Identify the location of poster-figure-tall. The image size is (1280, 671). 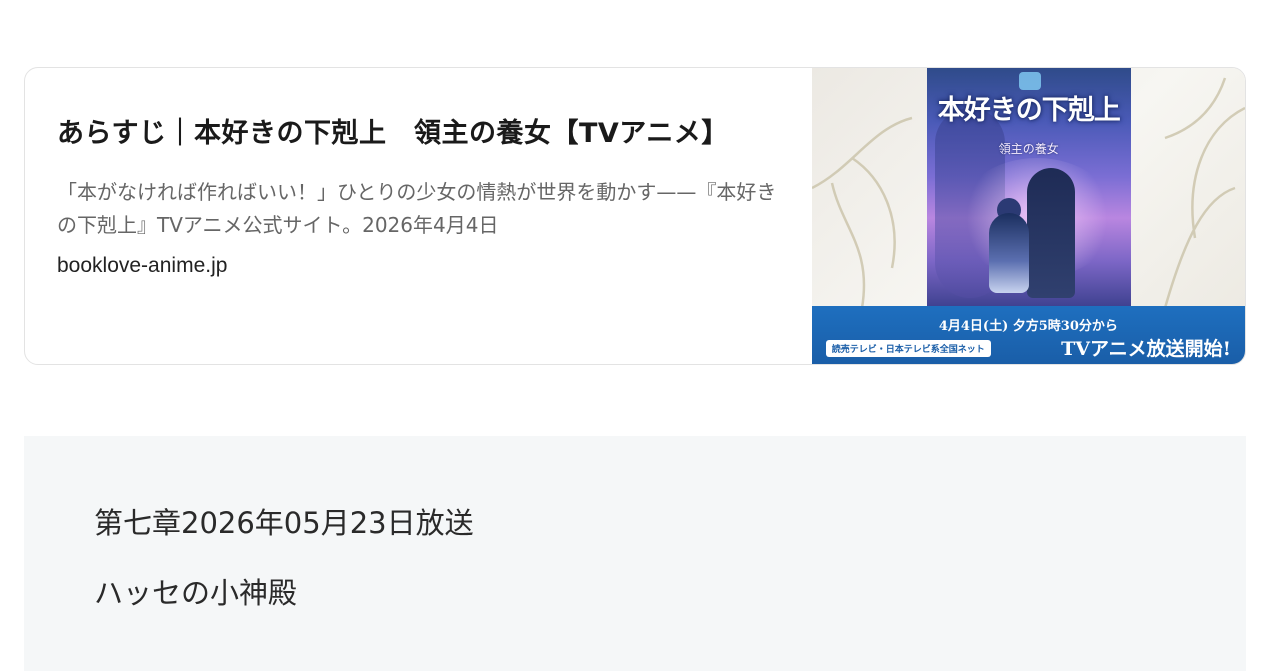
(1050, 233).